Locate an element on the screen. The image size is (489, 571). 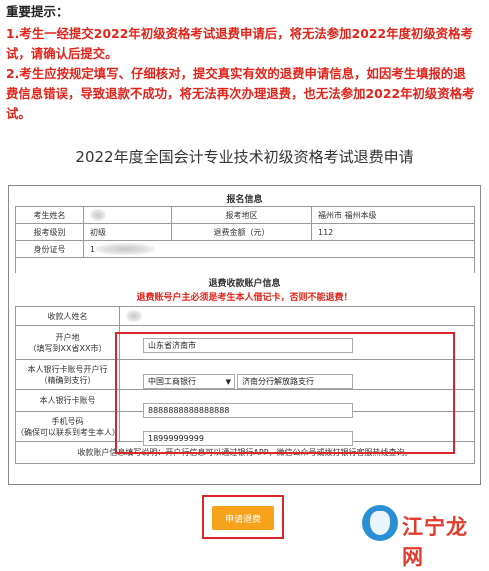
bank-label: 本人银行卡账号开户行 （精确到支行） is located at coordinates (68, 375).